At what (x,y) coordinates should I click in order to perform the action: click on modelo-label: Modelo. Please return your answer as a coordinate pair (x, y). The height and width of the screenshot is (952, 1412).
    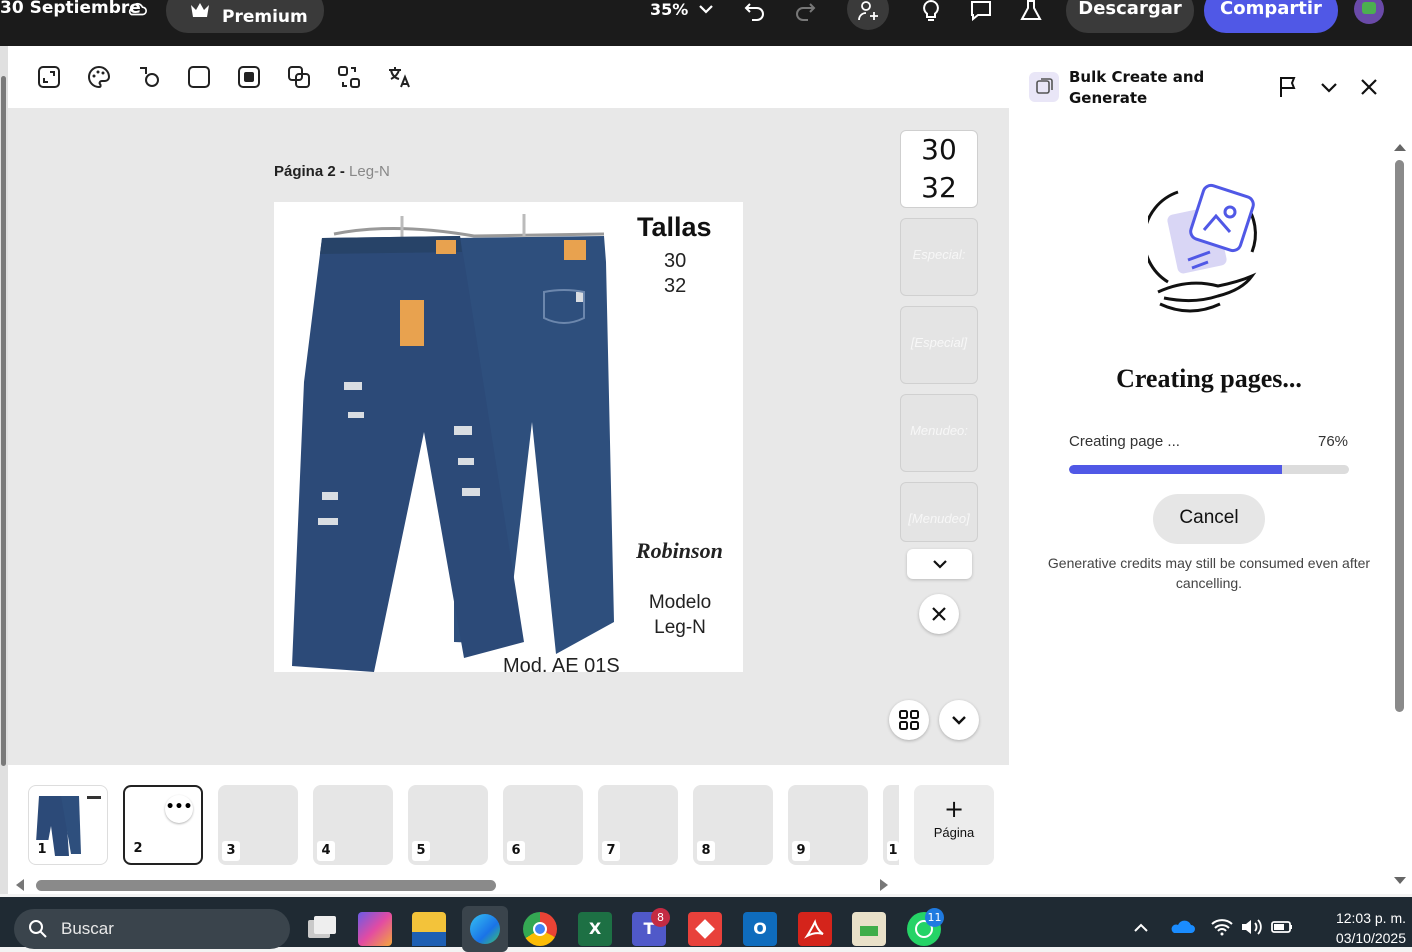
    Looking at the image, I should click on (680, 603).